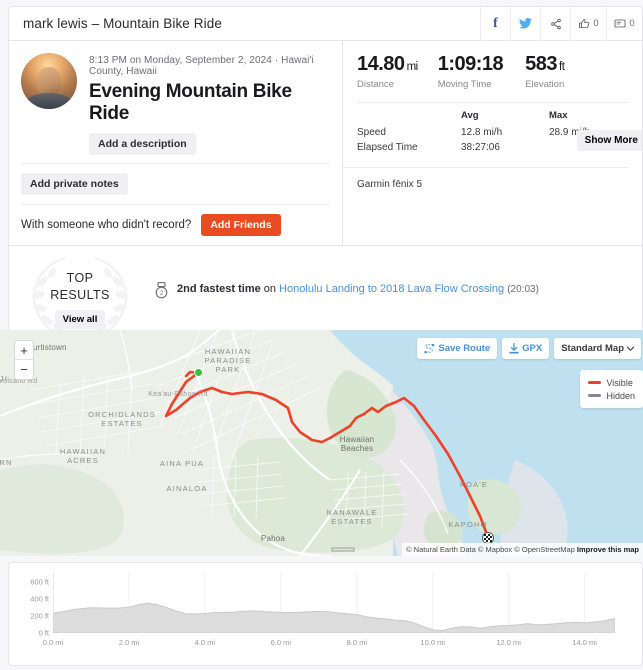  Describe the element at coordinates (281, 642) in the screenshot. I see `x-tick-label: 6.0 mi` at that location.